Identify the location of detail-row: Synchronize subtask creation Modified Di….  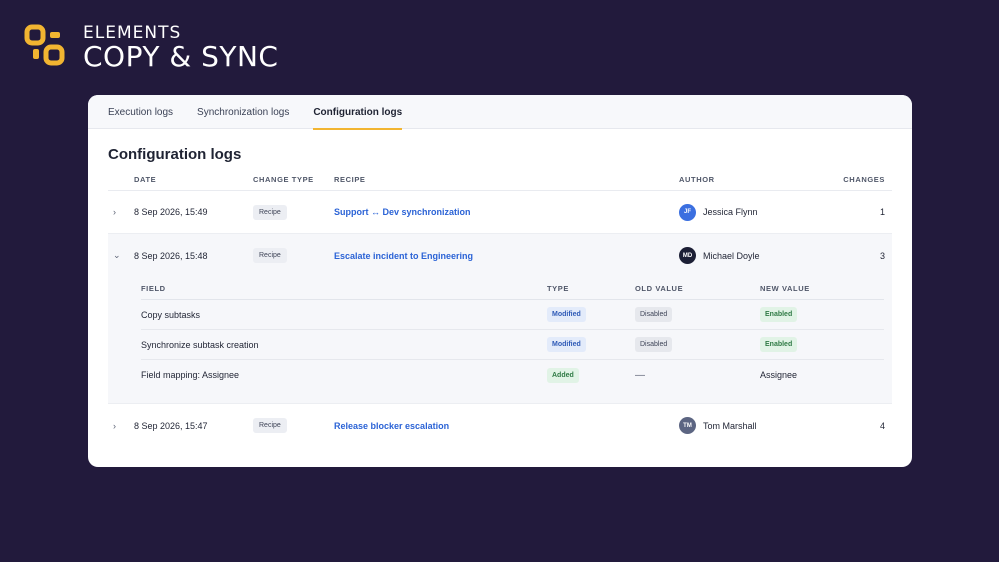
(512, 345).